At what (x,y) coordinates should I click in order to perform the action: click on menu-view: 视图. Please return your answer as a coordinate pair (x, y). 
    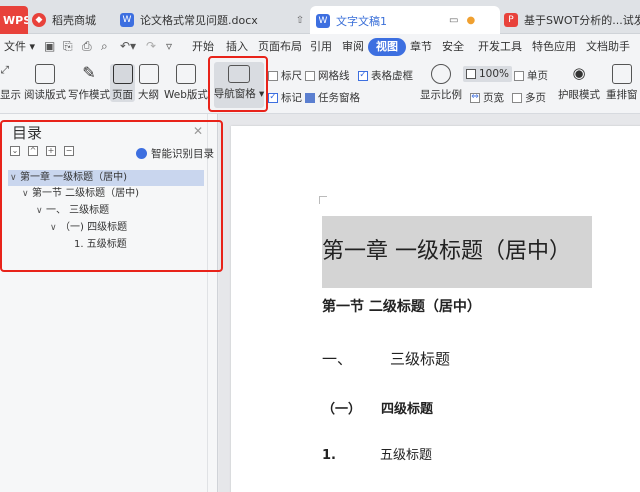
    Looking at the image, I should click on (387, 47).